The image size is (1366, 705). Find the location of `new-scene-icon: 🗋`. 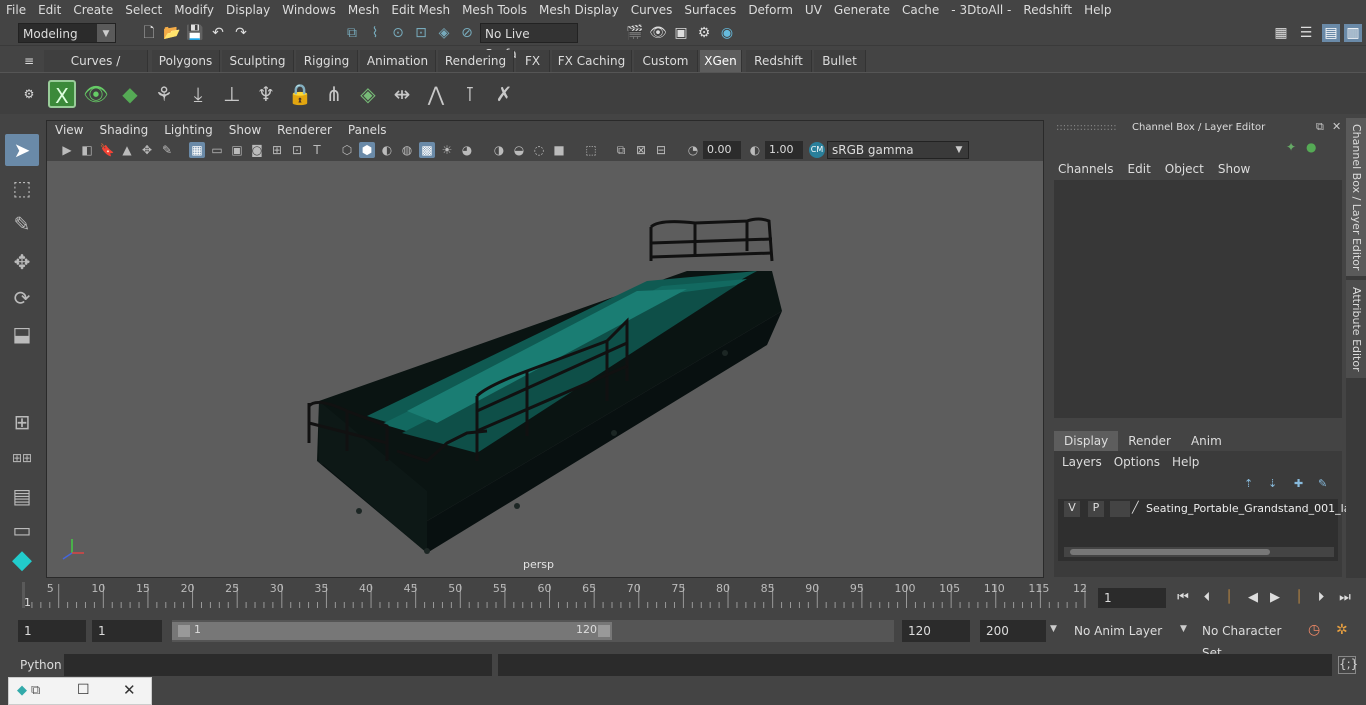

new-scene-icon: 🗋 is located at coordinates (149, 33).